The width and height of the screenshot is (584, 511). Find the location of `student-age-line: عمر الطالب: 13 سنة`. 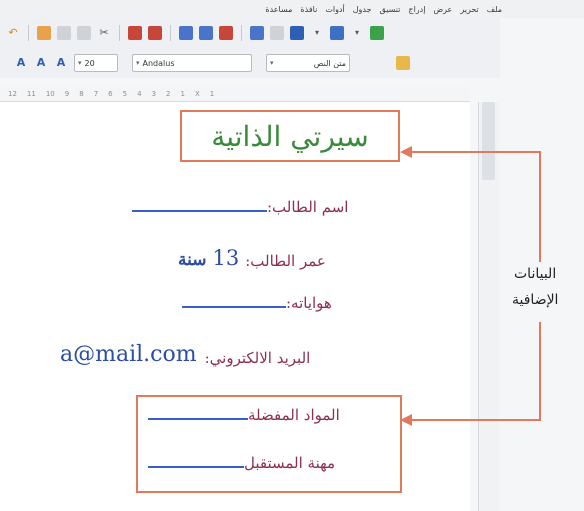

student-age-line: عمر الطالب: 13 سنة is located at coordinates (252, 258).